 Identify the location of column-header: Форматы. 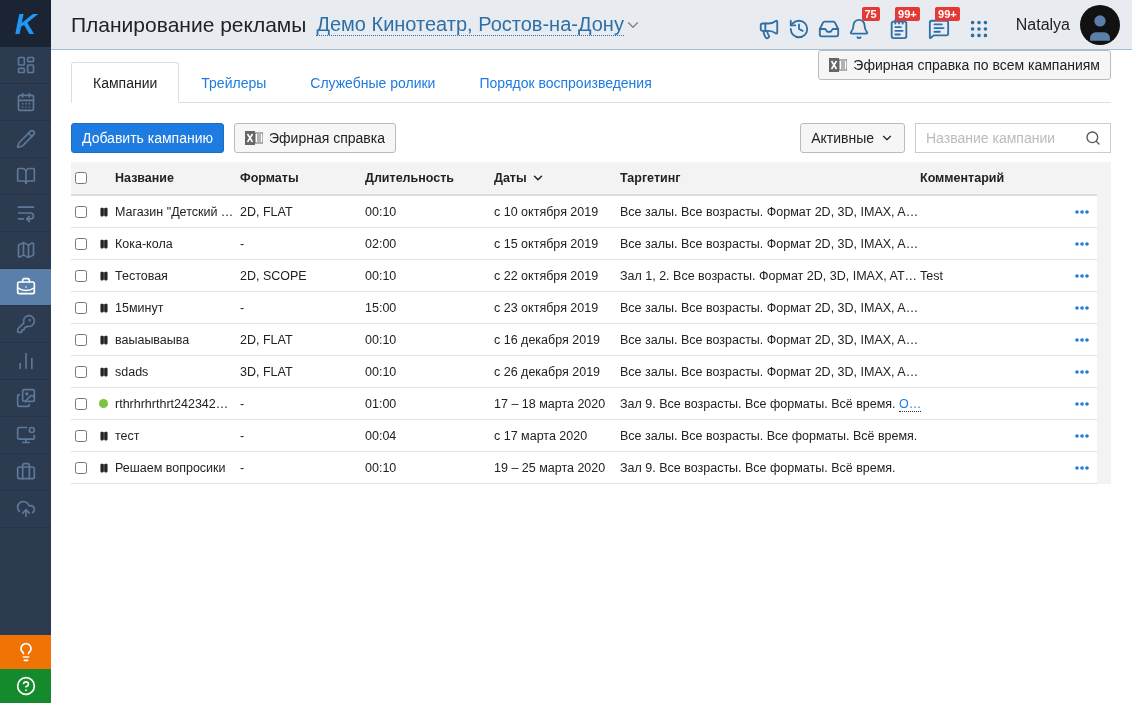
(270, 178).